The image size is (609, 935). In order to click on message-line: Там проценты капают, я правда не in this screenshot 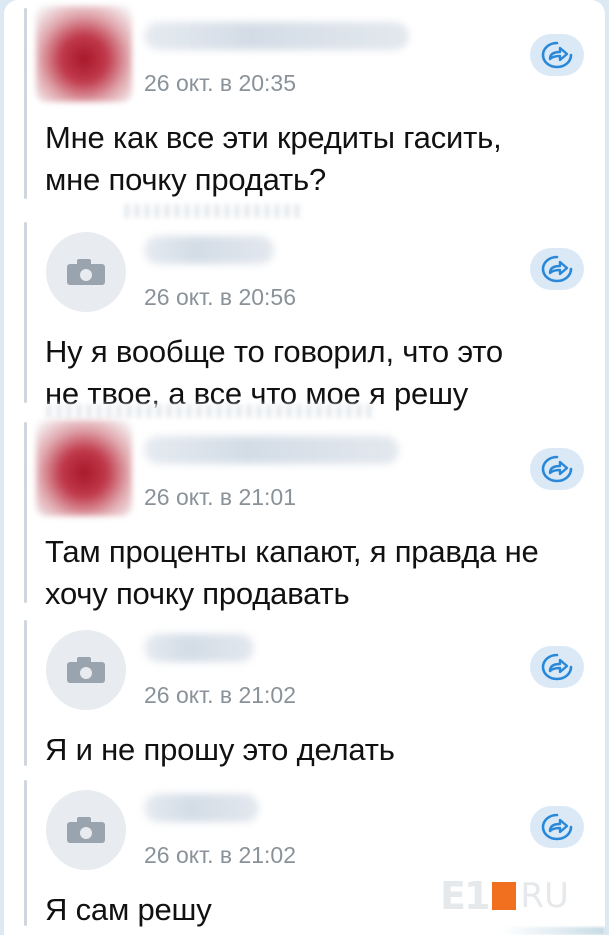, I will do `click(292, 551)`.